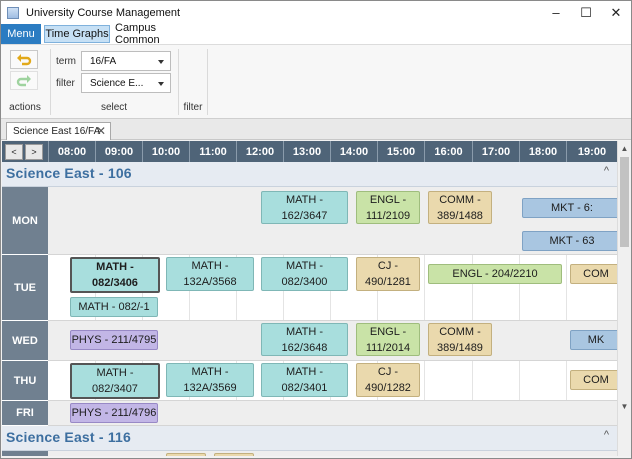  What do you see at coordinates (304, 339) in the screenshot?
I see `course-block: MATH - 162/3648` at bounding box center [304, 339].